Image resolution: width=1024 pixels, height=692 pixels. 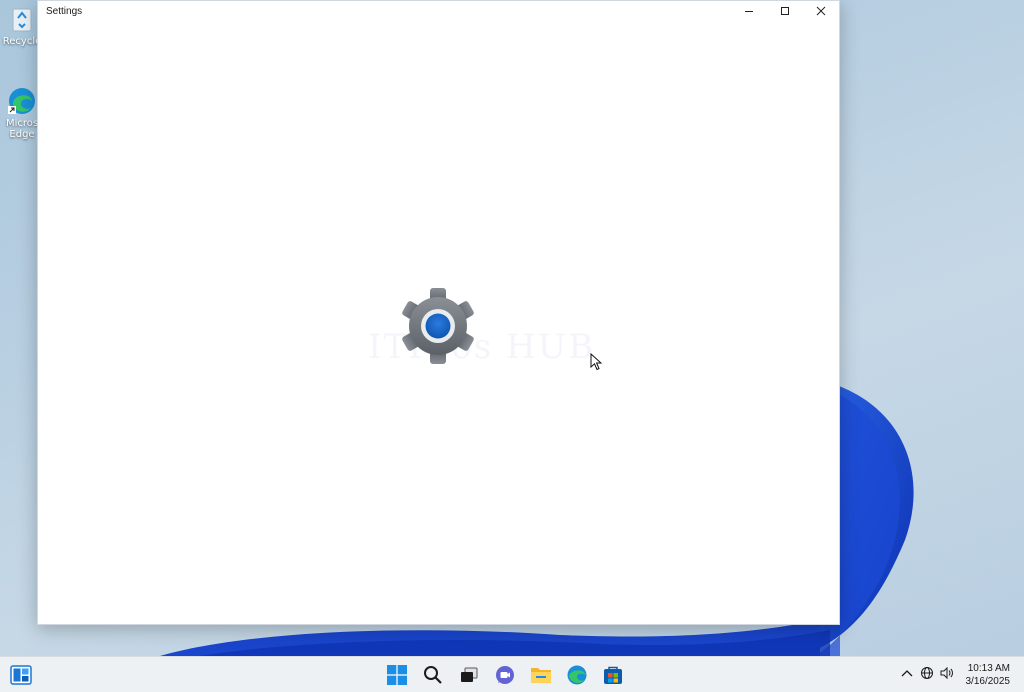 I want to click on system-tray, so click(x=927, y=673).